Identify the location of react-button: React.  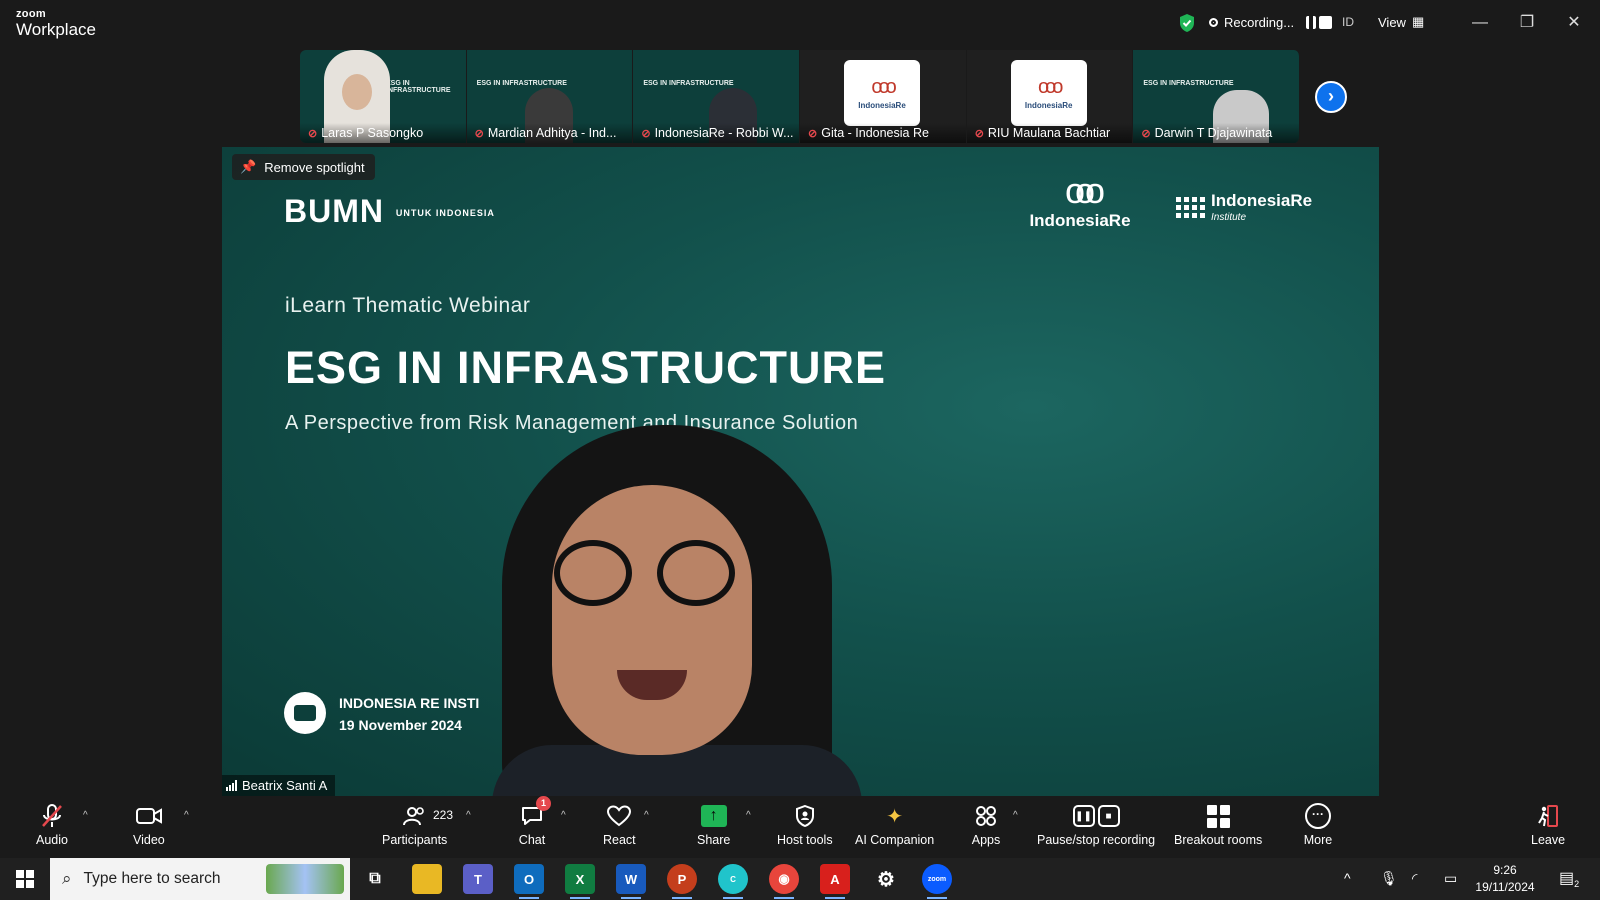
(619, 824).